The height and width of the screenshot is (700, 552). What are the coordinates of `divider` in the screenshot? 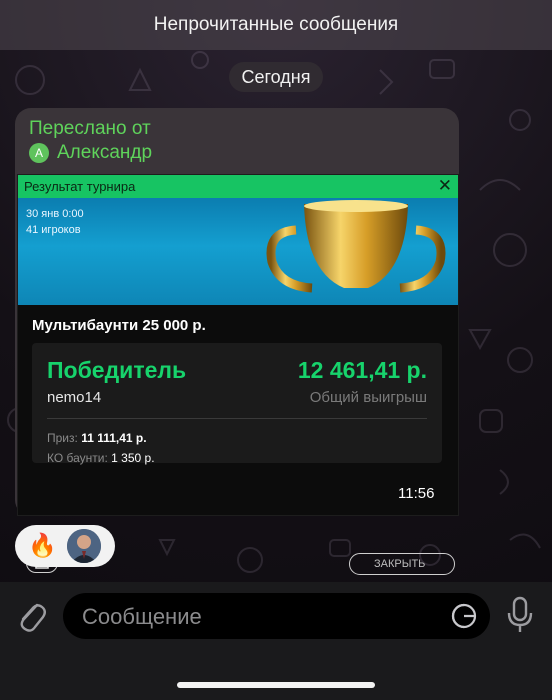 It's located at (237, 418).